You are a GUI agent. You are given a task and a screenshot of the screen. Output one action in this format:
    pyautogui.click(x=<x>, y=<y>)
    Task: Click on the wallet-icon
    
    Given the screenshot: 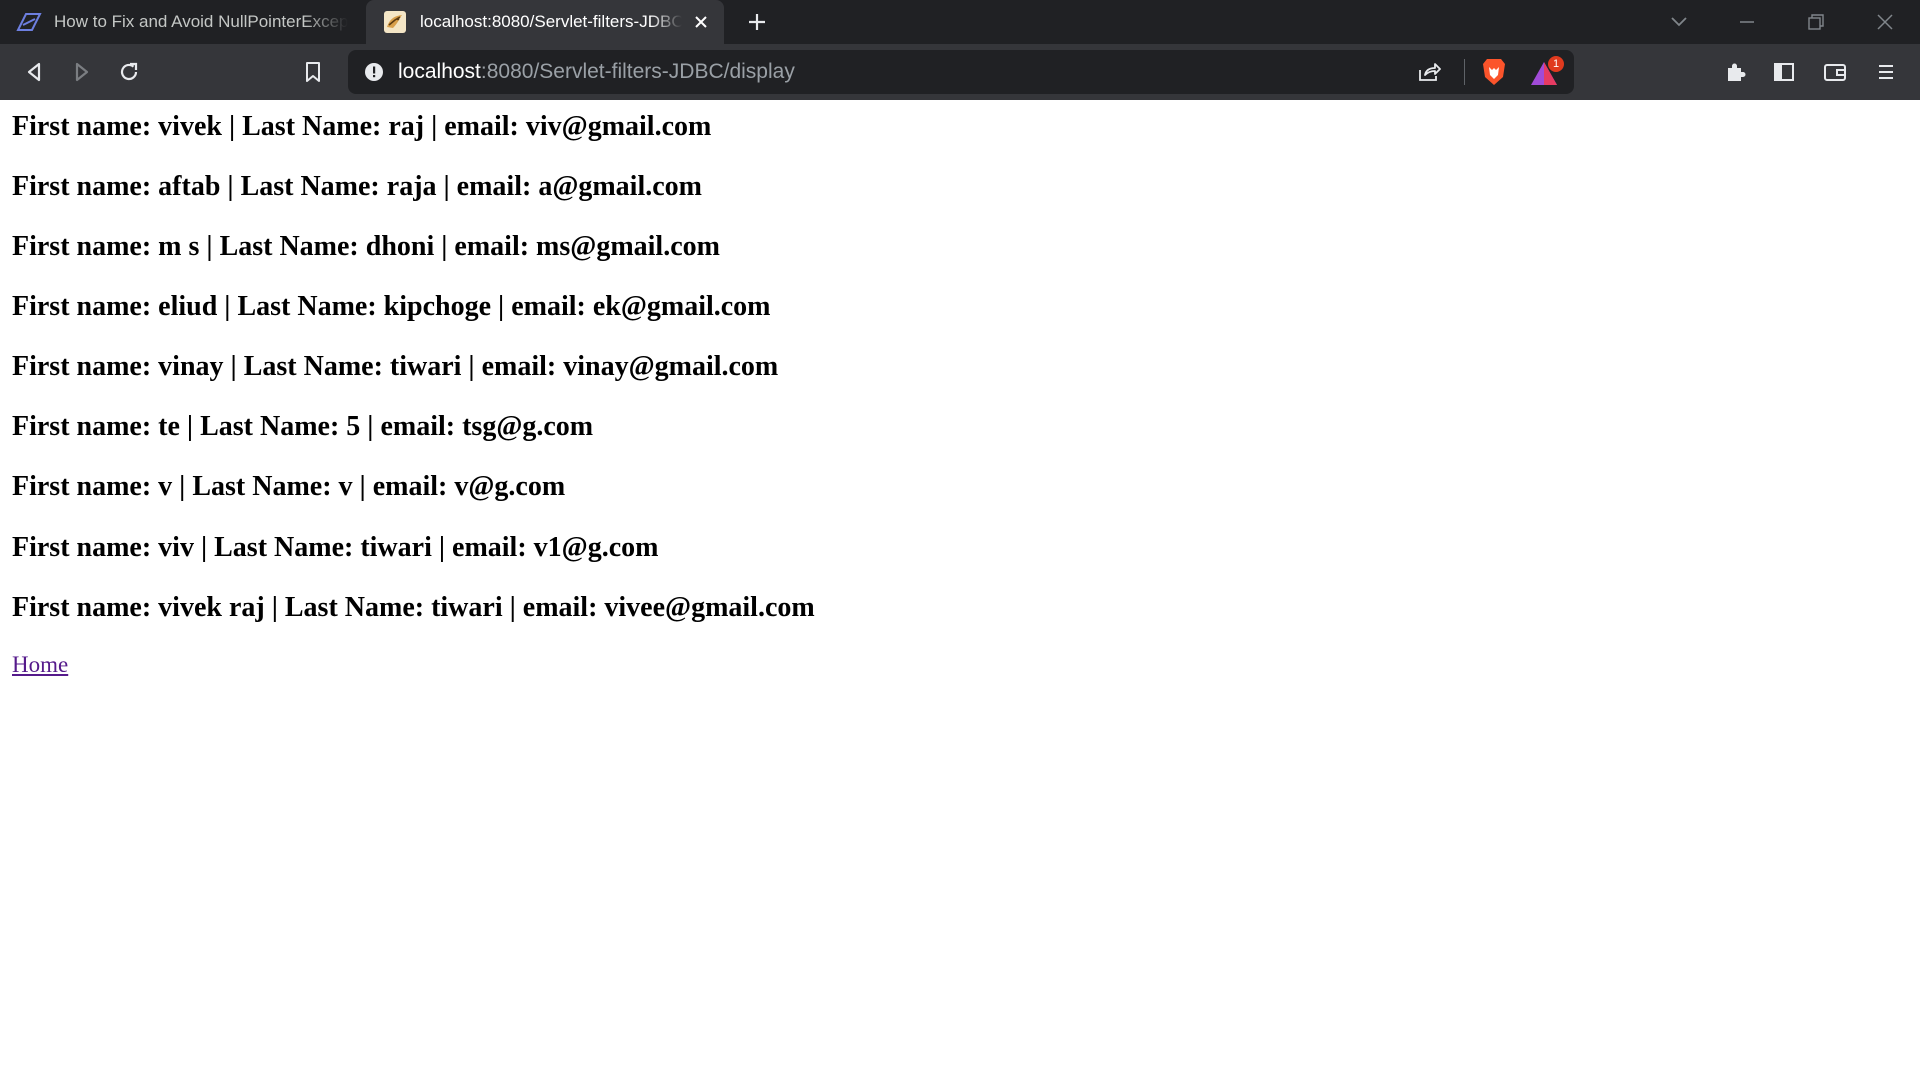 What is the action you would take?
    pyautogui.click(x=1835, y=72)
    